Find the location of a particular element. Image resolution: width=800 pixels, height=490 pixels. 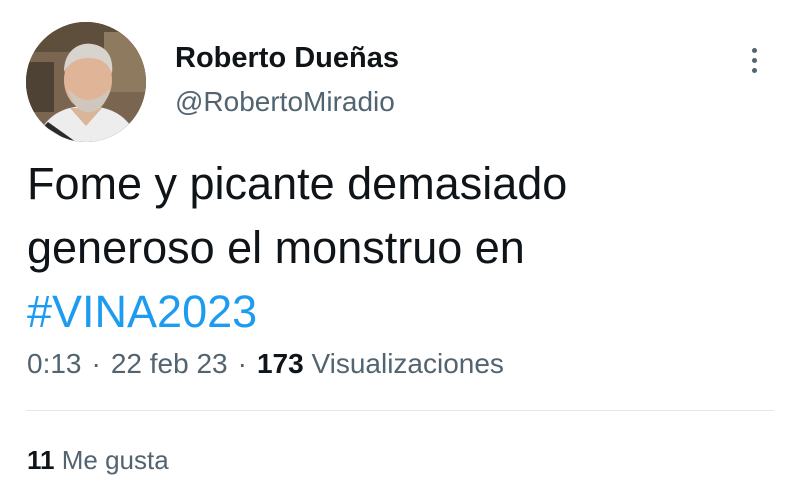

more-options-button is located at coordinates (754, 60).